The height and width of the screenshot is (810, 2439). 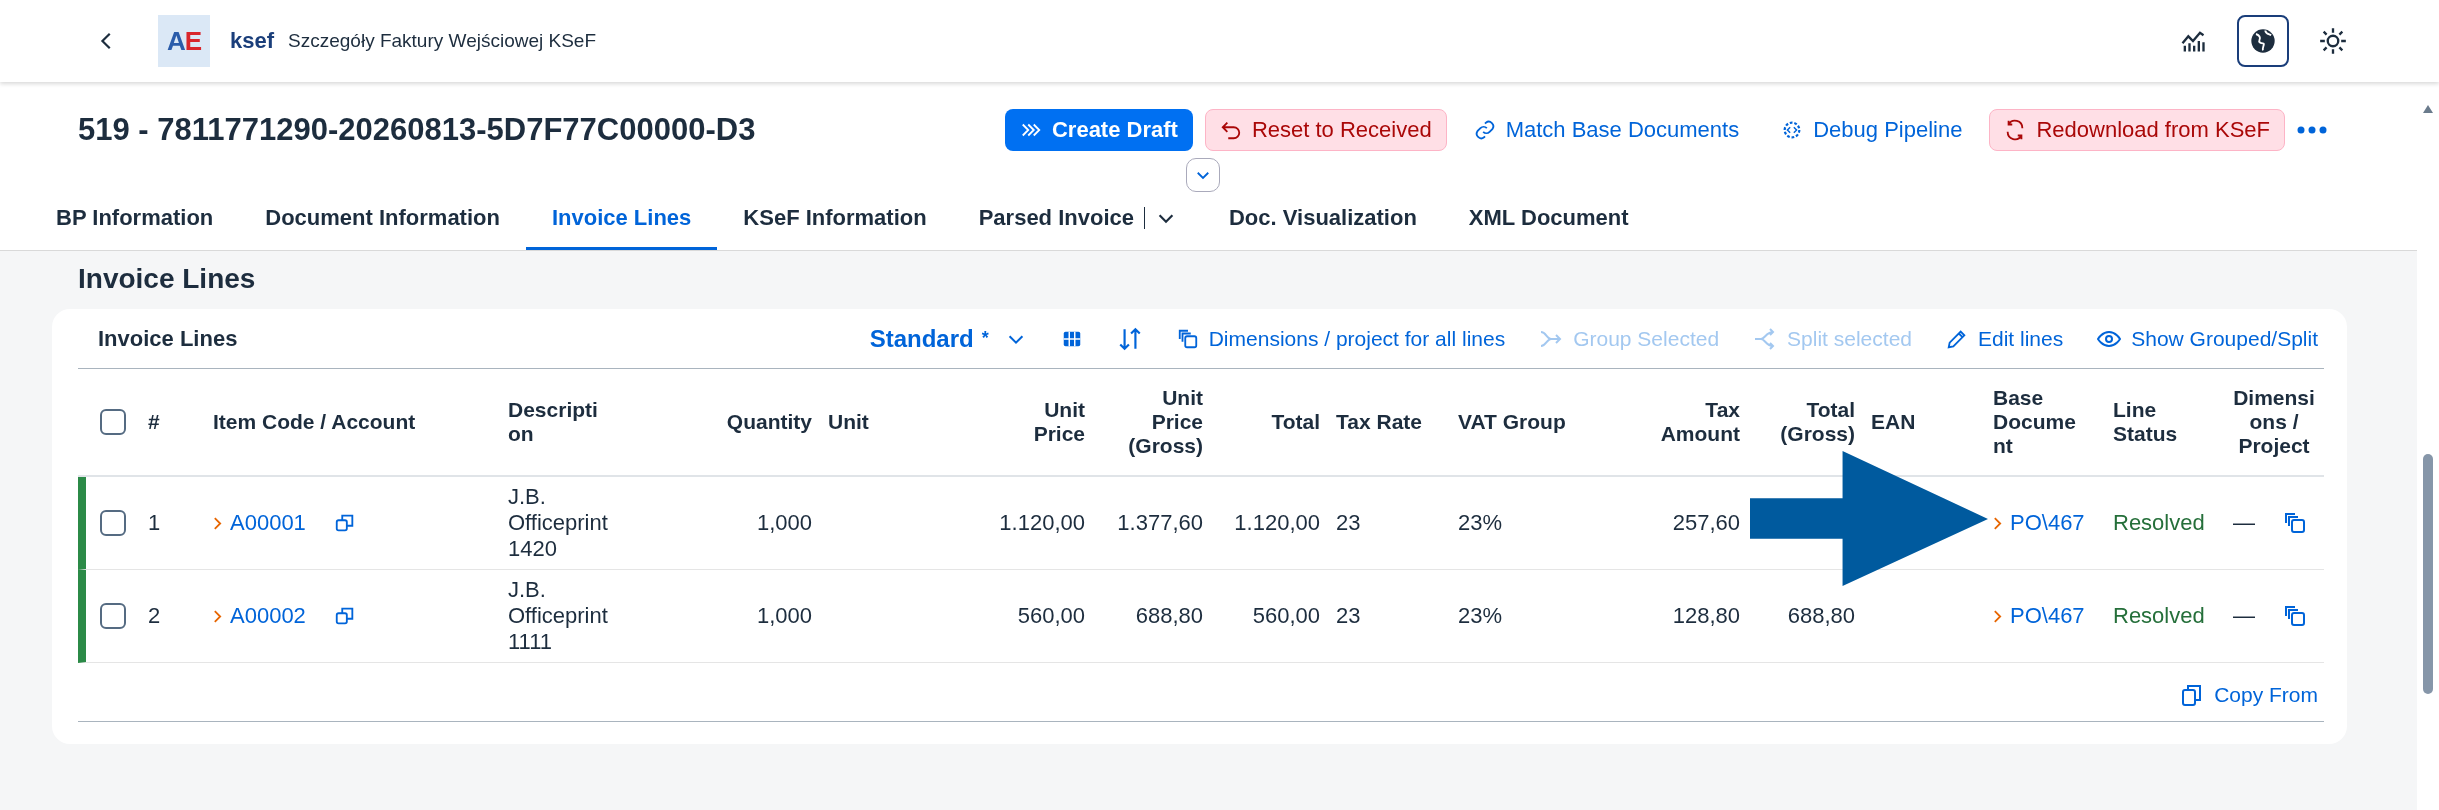 I want to click on column-header: Dimensions / Project, so click(x=2274, y=422).